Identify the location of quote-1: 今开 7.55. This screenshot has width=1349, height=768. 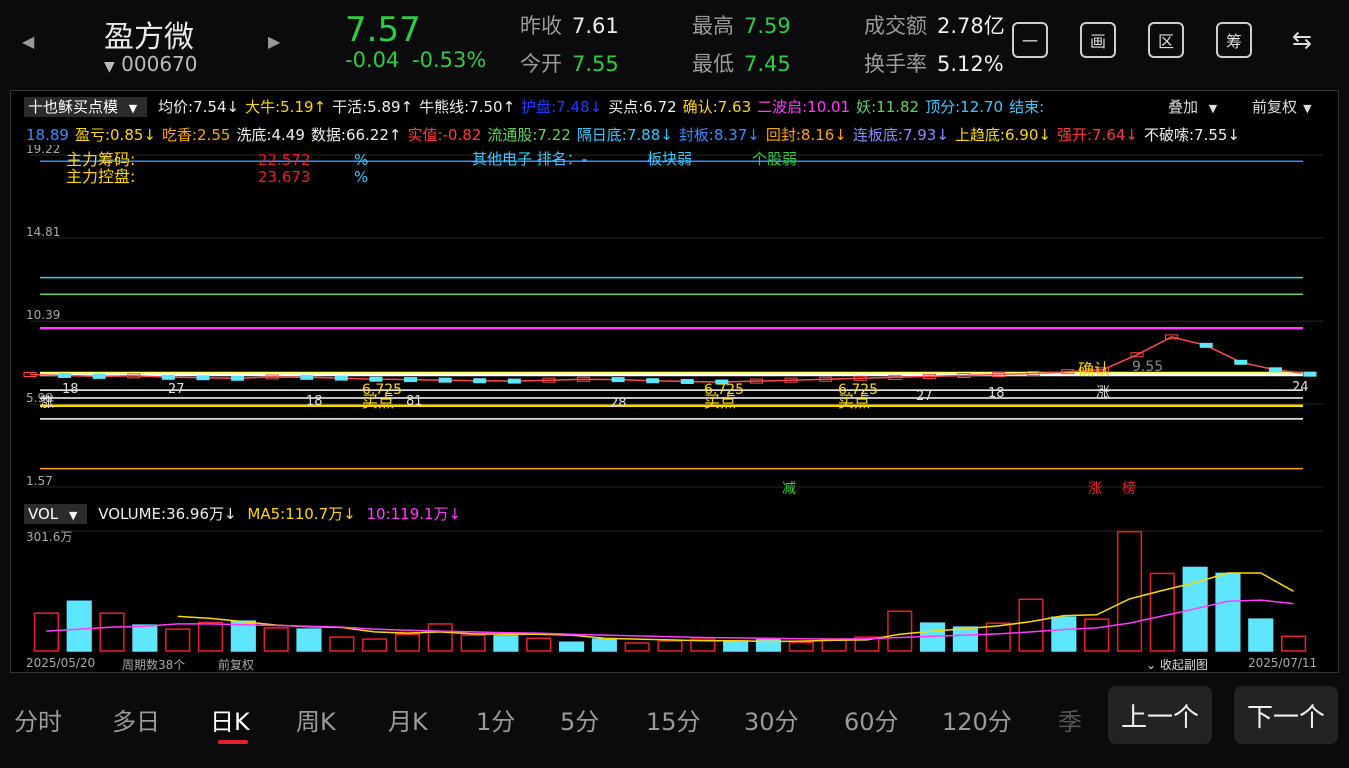
(569, 63).